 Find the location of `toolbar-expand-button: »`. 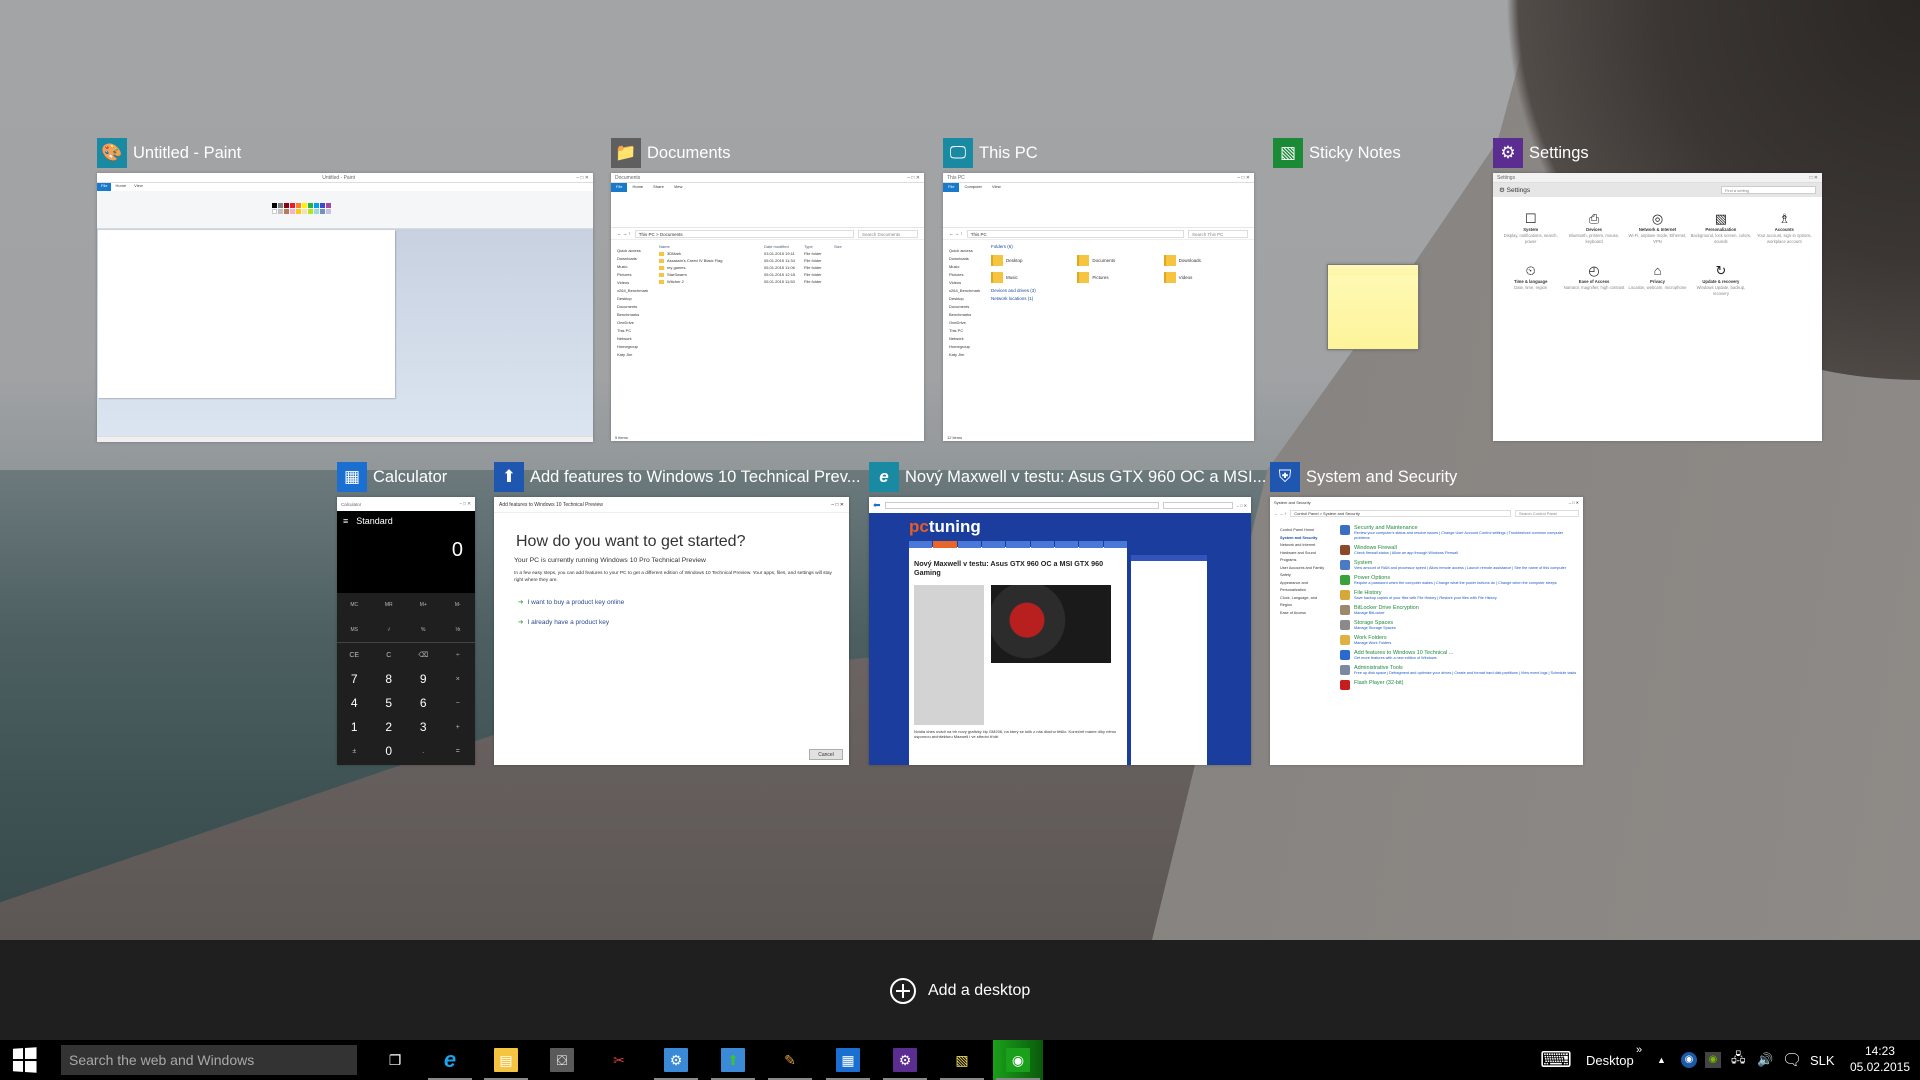

toolbar-expand-button: » is located at coordinates (1639, 1050).